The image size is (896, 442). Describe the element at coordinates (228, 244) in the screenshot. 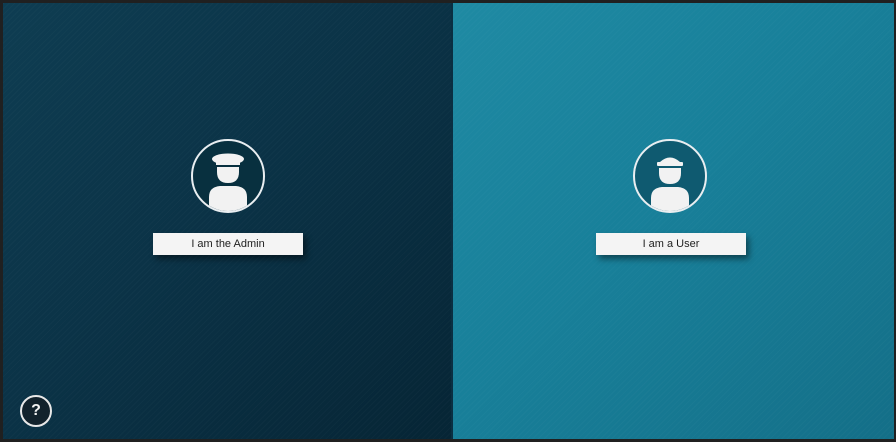

I see `admin-button: I am the Admin` at that location.